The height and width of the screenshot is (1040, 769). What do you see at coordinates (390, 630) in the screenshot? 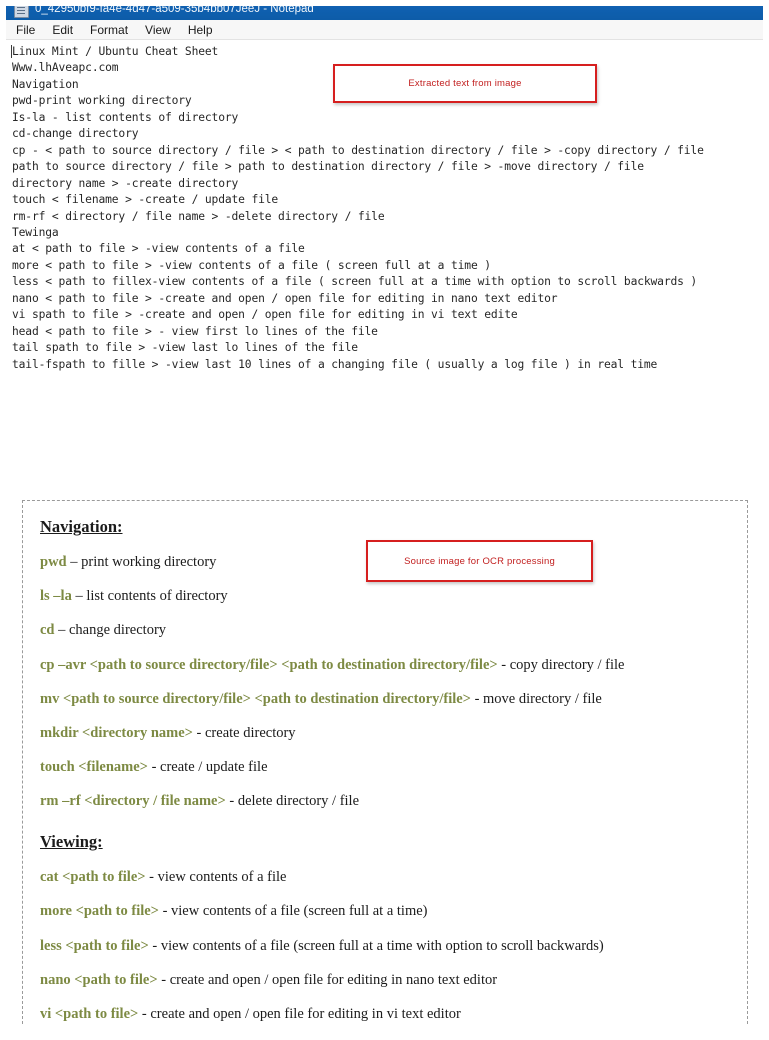
I see `doc-command-row: cd – change directory` at bounding box center [390, 630].